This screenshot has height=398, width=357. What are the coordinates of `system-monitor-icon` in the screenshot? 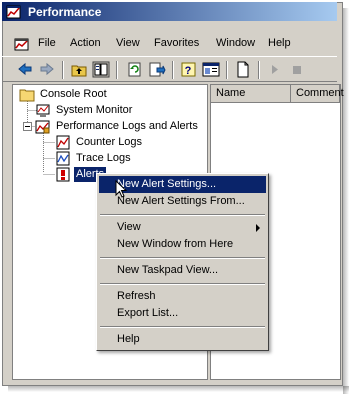 It's located at (43, 110).